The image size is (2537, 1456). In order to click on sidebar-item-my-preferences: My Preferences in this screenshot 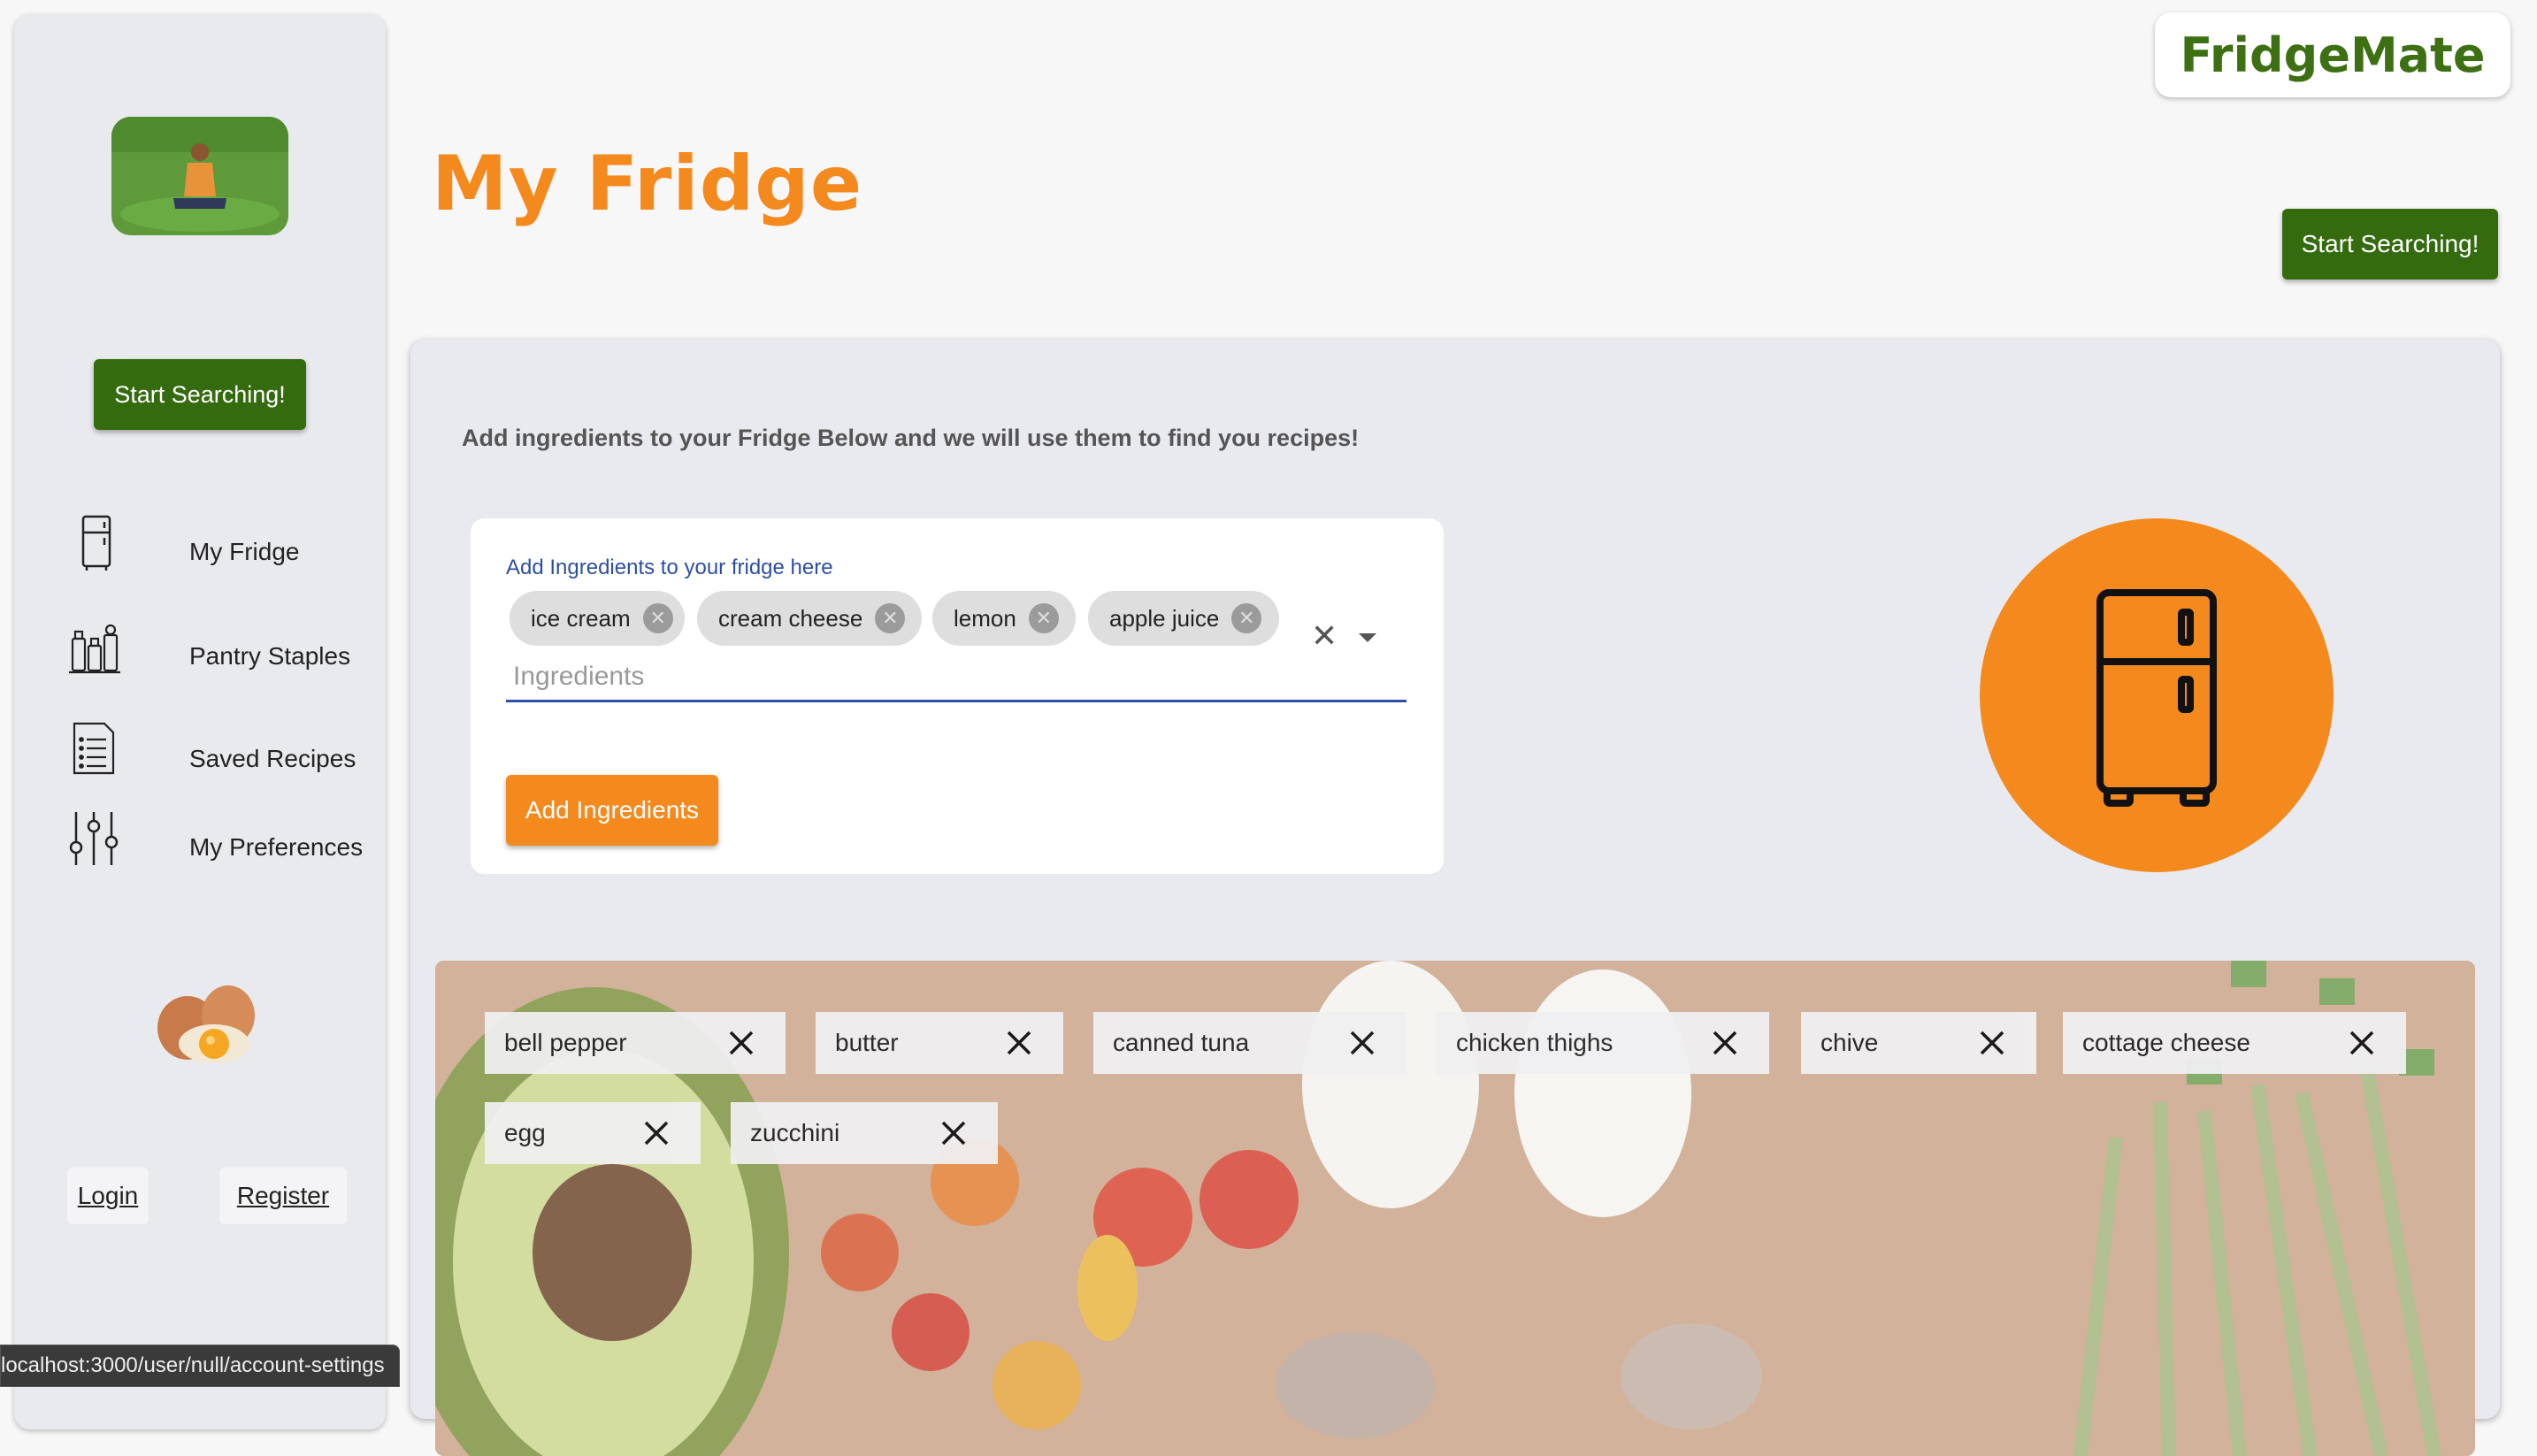, I will do `click(224, 845)`.